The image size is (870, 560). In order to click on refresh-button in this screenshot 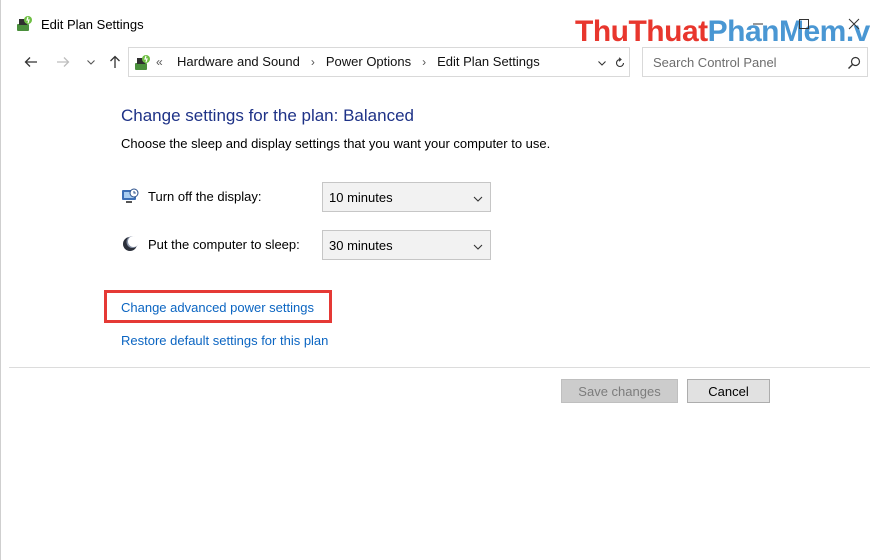, I will do `click(620, 63)`.